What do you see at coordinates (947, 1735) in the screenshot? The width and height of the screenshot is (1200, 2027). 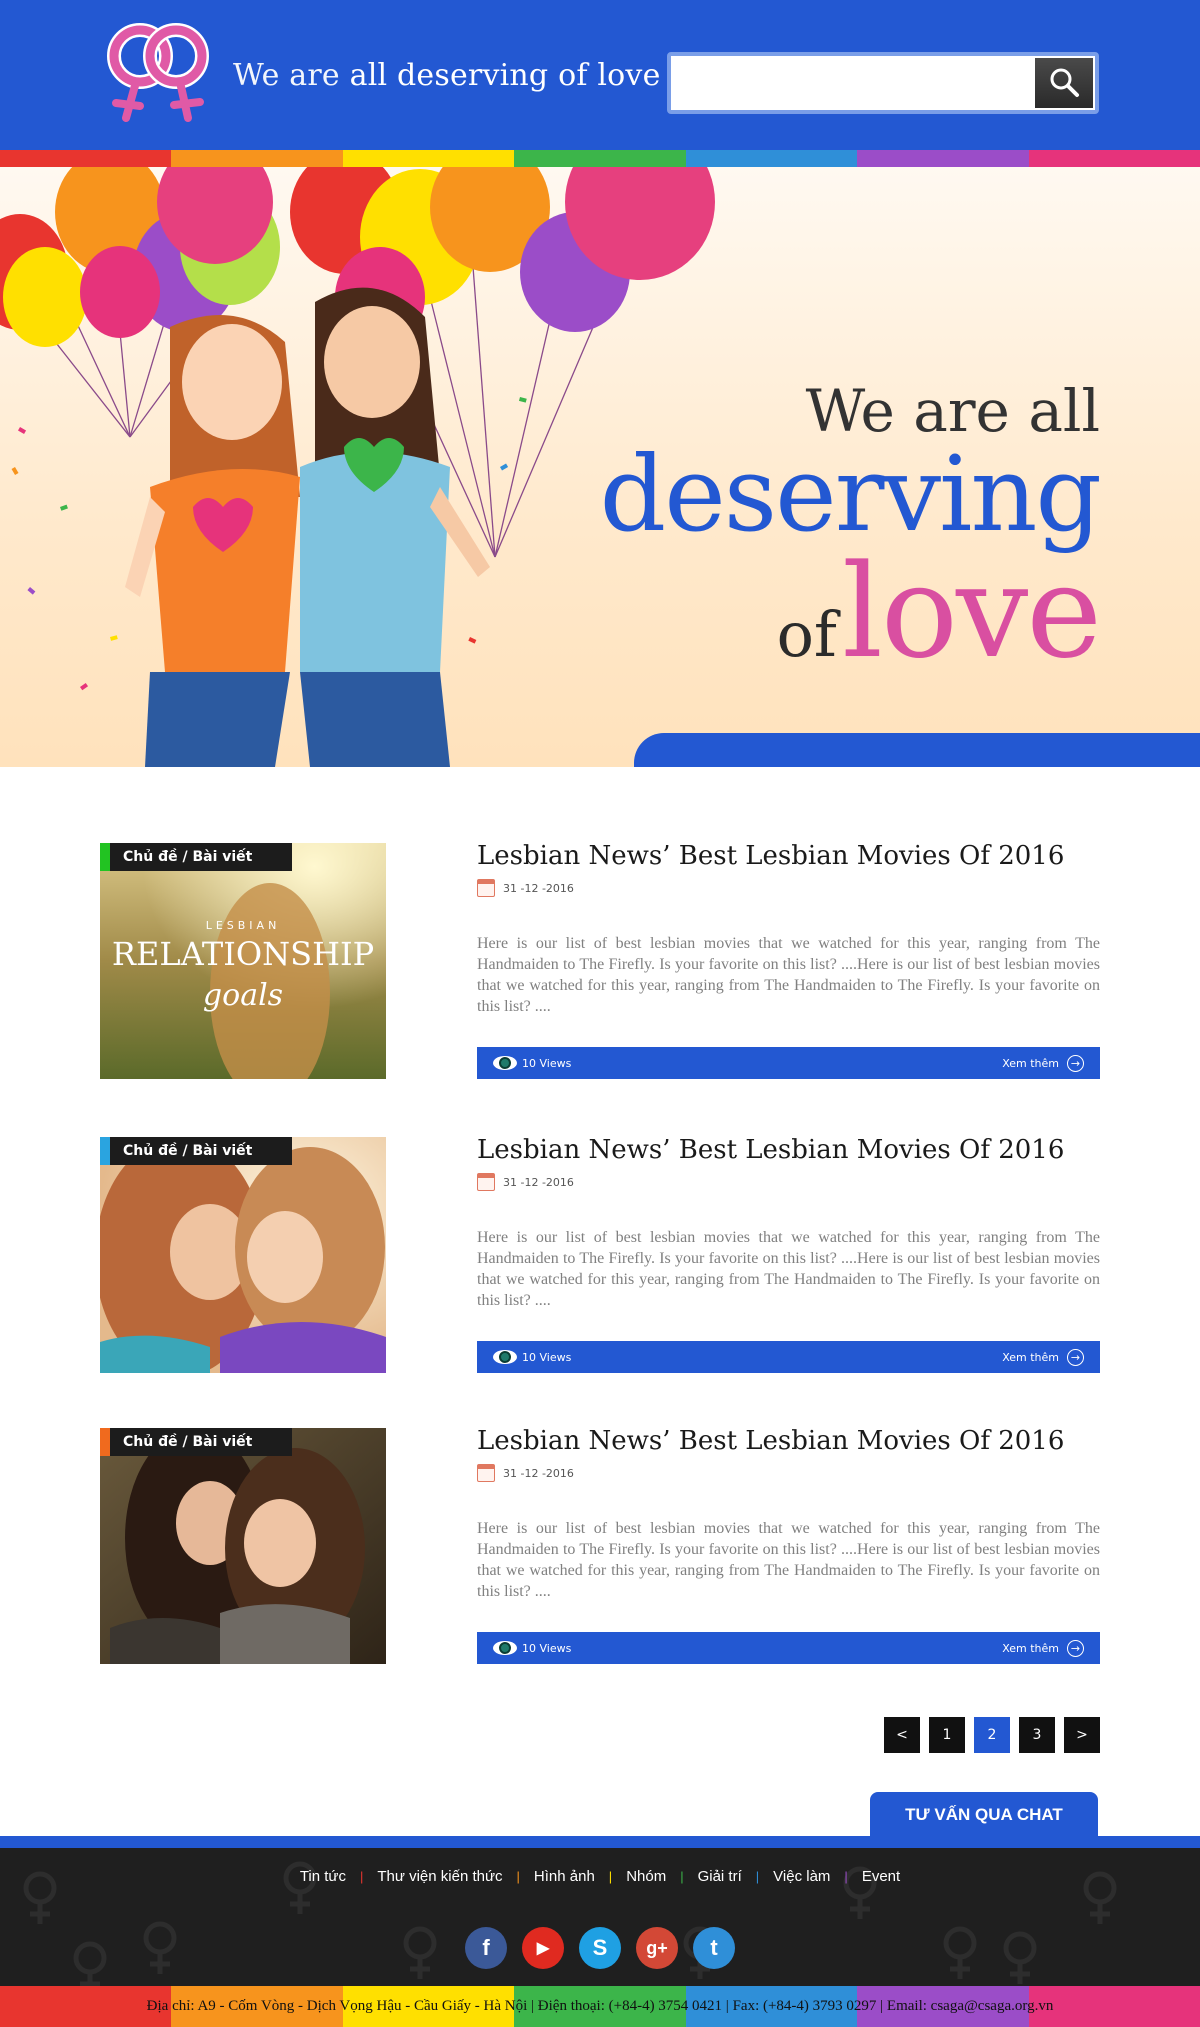 I see `page-1-button: 1` at bounding box center [947, 1735].